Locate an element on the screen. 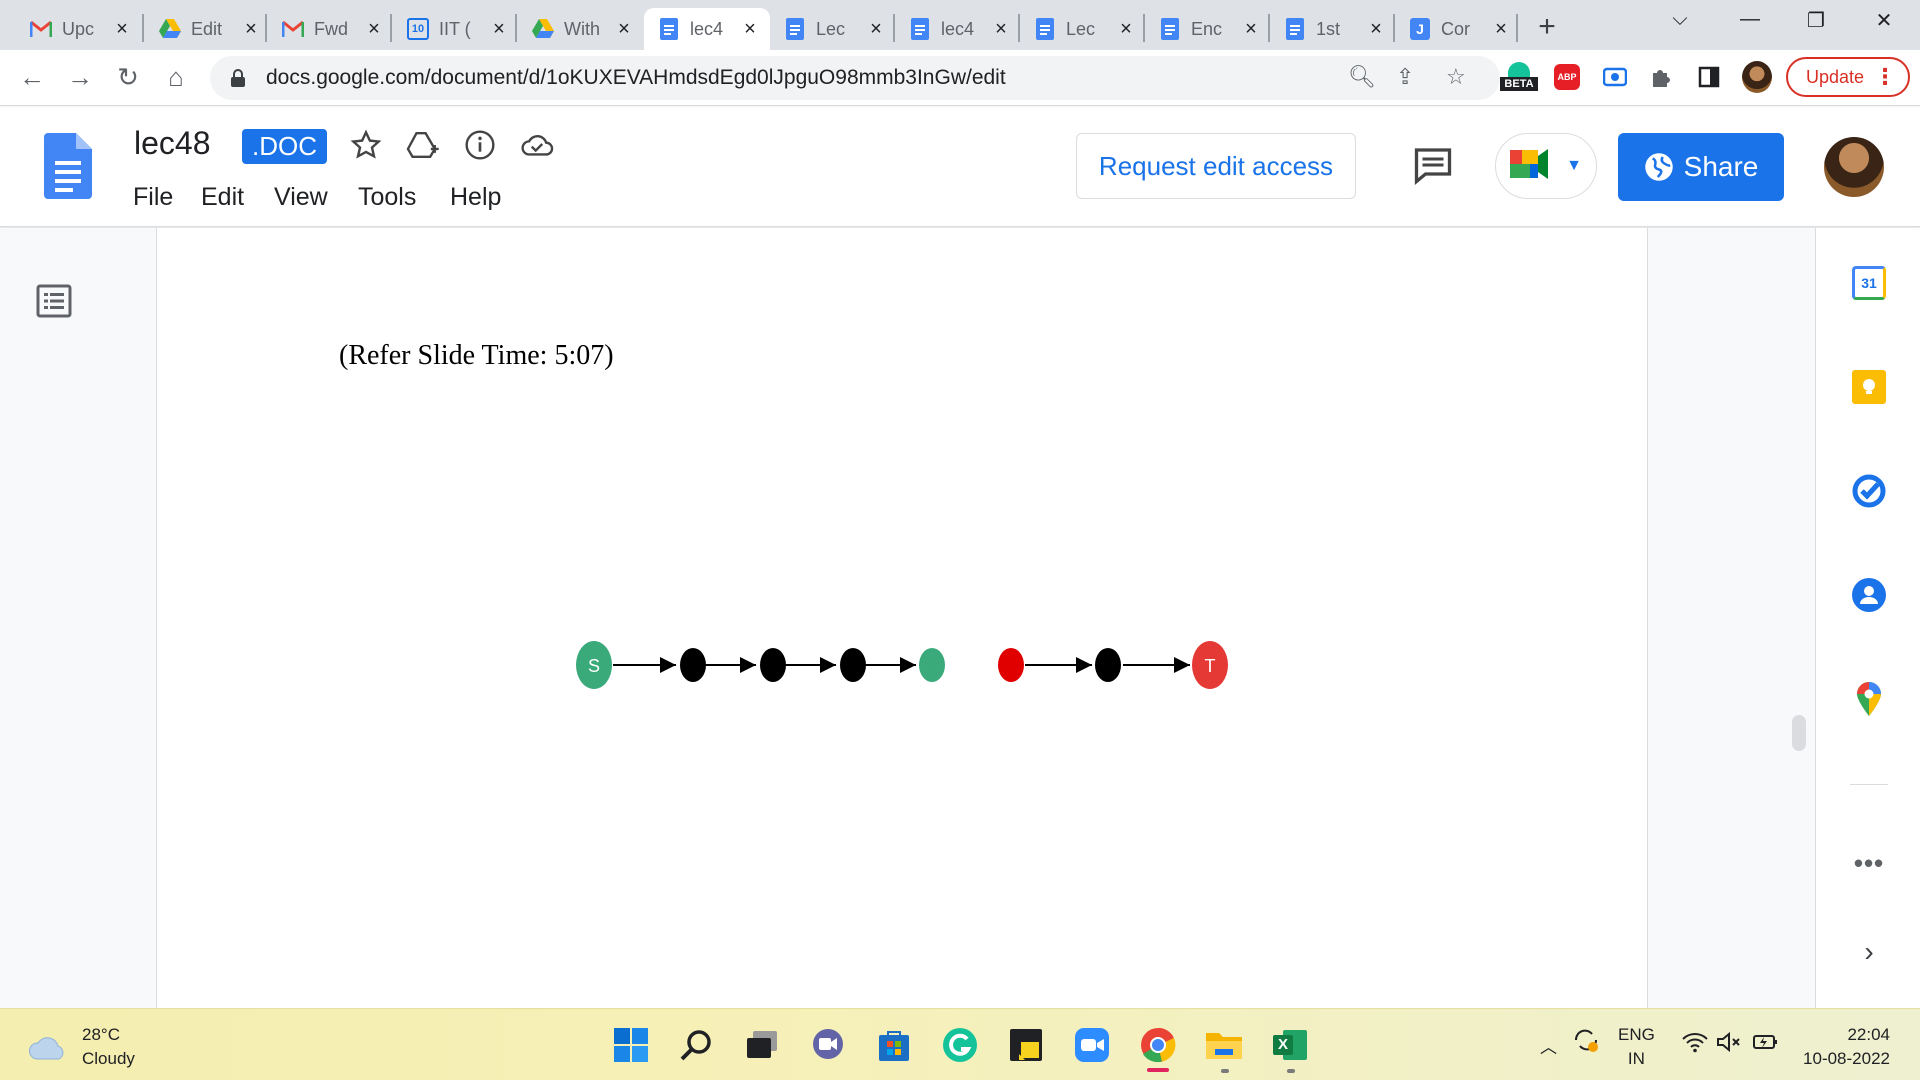 This screenshot has width=1920, height=1080. screen-capture-extension-icon is located at coordinates (1615, 77).